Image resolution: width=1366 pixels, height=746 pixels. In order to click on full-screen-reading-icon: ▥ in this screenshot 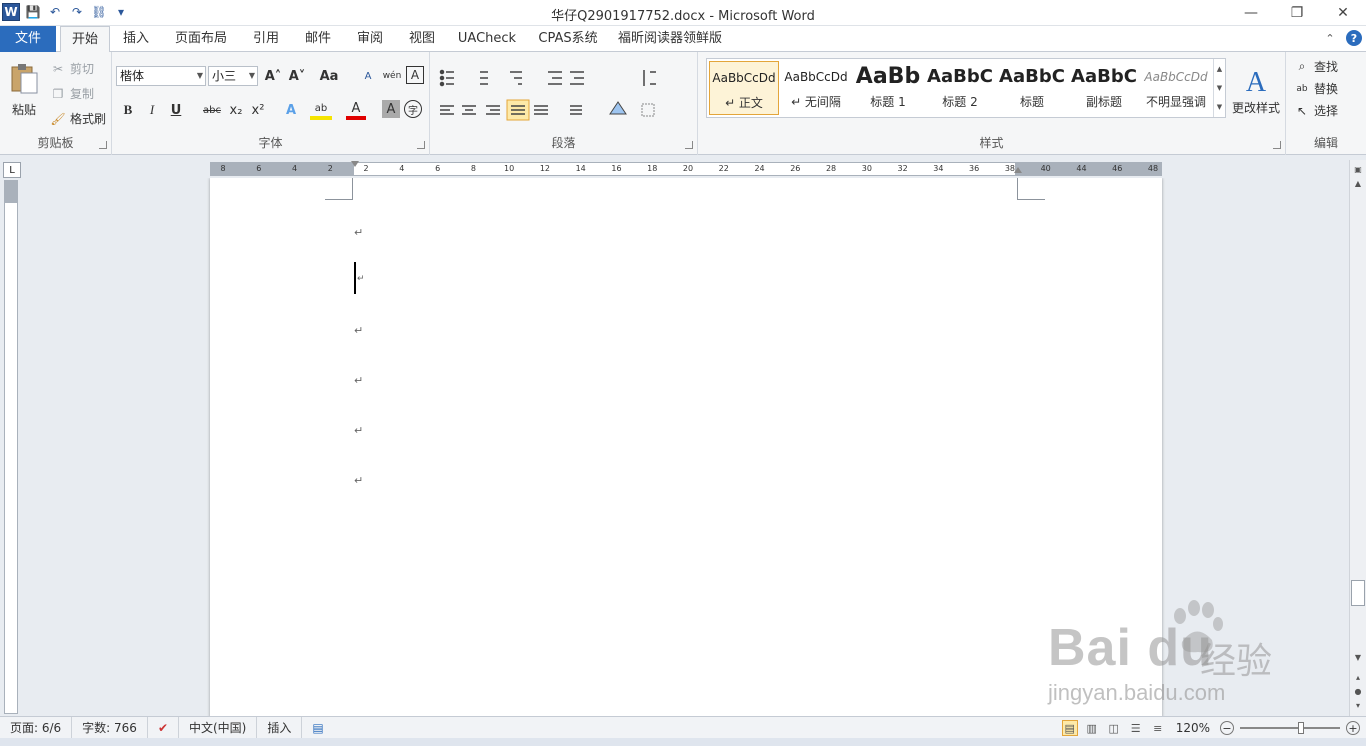, I will do `click(1092, 728)`.